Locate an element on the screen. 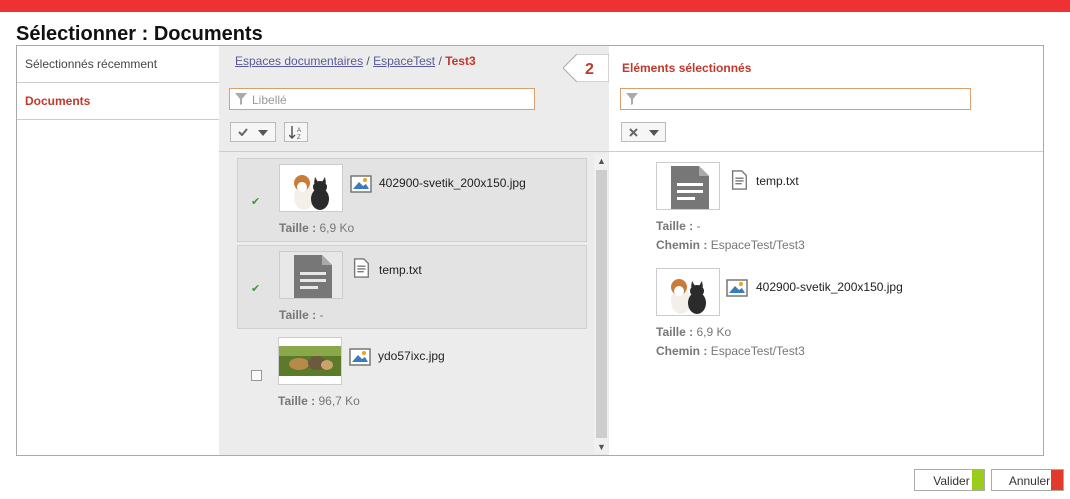 The image size is (1070, 499). top-accent-bar is located at coordinates (535, 6).